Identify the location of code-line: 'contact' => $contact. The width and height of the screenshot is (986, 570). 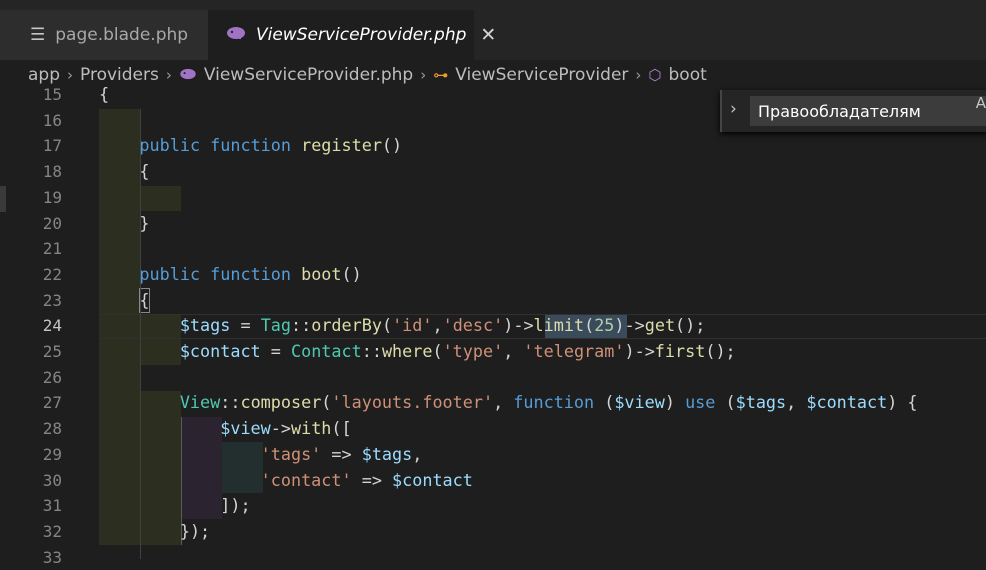
(286, 481).